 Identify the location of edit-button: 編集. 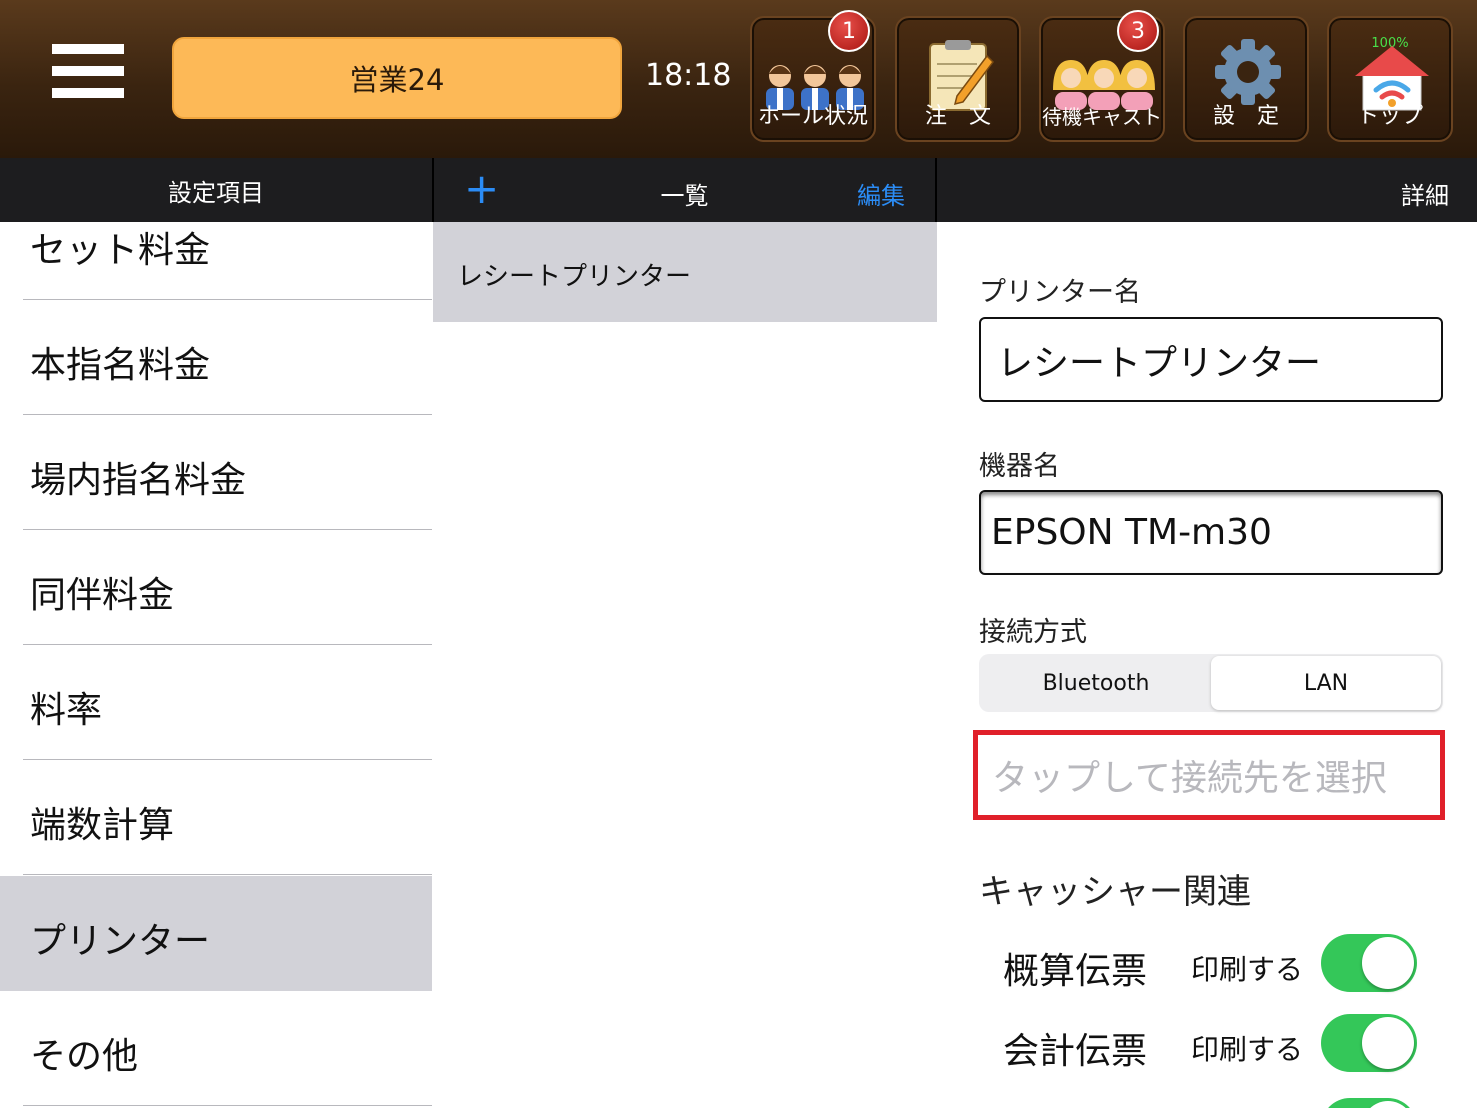
(881, 193).